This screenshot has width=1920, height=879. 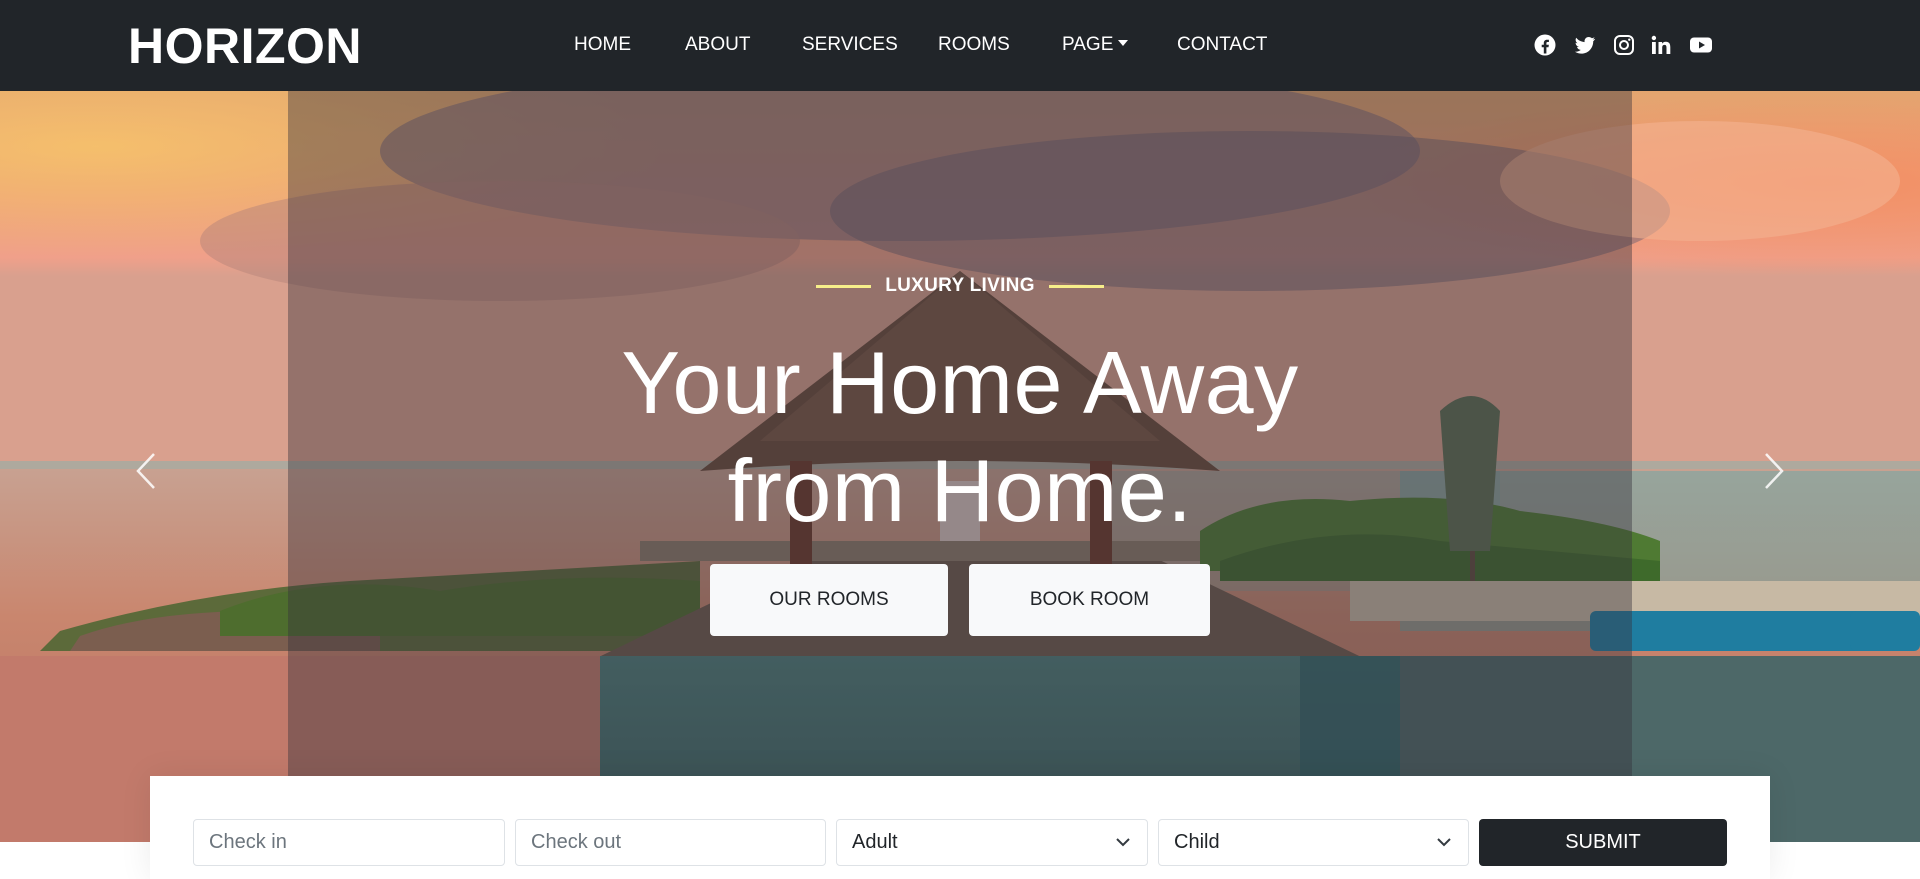 I want to click on nav-item-contact: CONTACT, so click(x=1222, y=45).